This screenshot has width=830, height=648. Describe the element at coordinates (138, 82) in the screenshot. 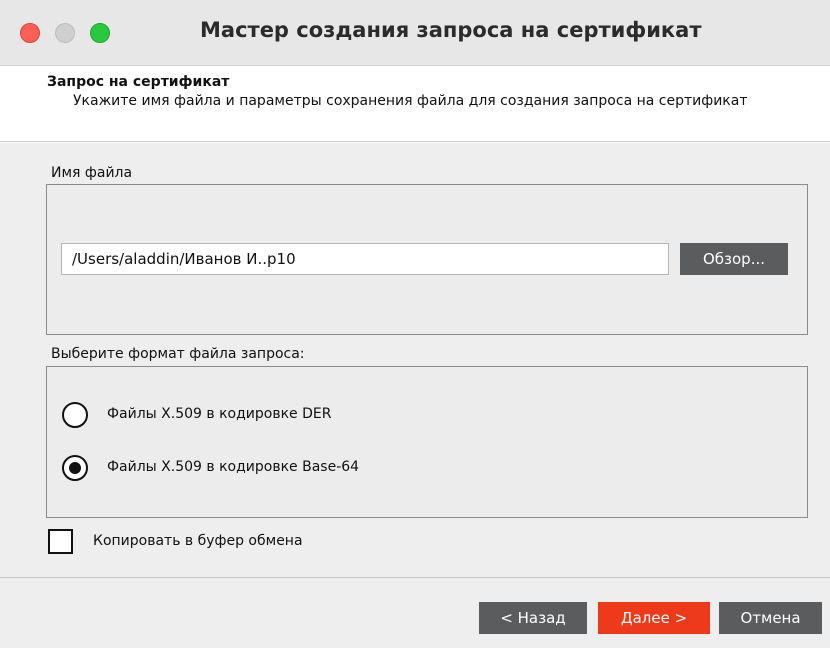

I see `header-title: Запрос на сертификат` at that location.